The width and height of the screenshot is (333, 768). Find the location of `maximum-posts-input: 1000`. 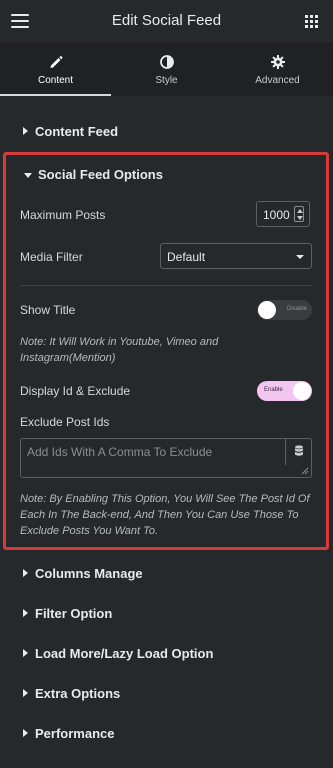

maximum-posts-input: 1000 is located at coordinates (283, 214).